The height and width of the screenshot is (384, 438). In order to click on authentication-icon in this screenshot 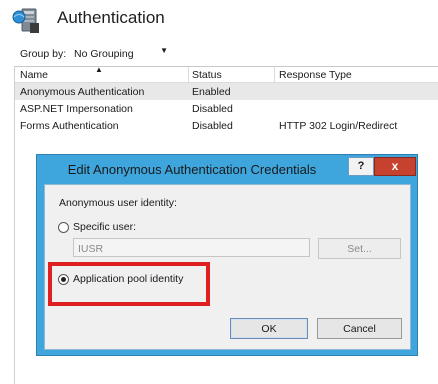, I will do `click(27, 21)`.